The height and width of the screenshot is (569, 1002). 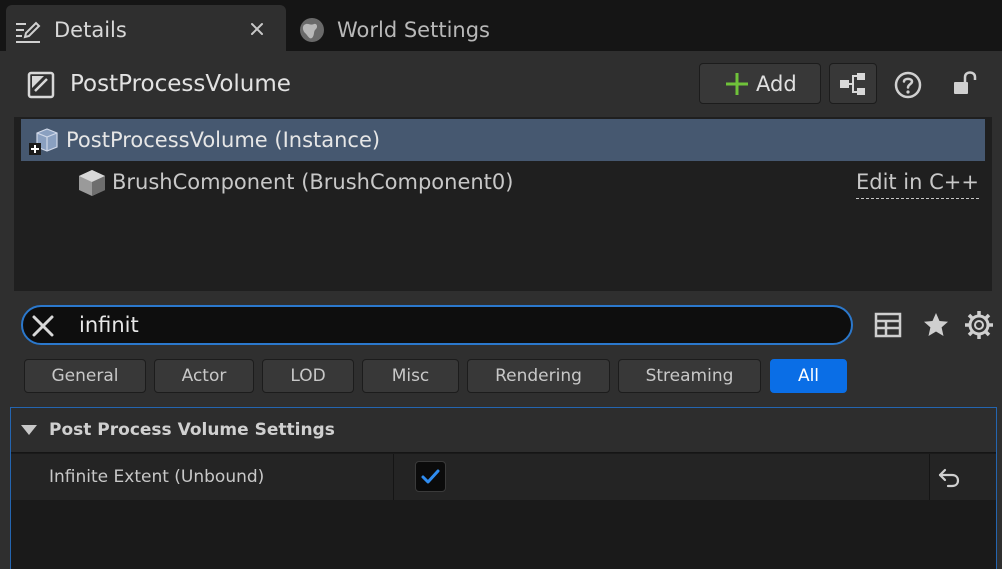 What do you see at coordinates (157, 477) in the screenshot?
I see `property-name: Infinite Extent (Unbound)` at bounding box center [157, 477].